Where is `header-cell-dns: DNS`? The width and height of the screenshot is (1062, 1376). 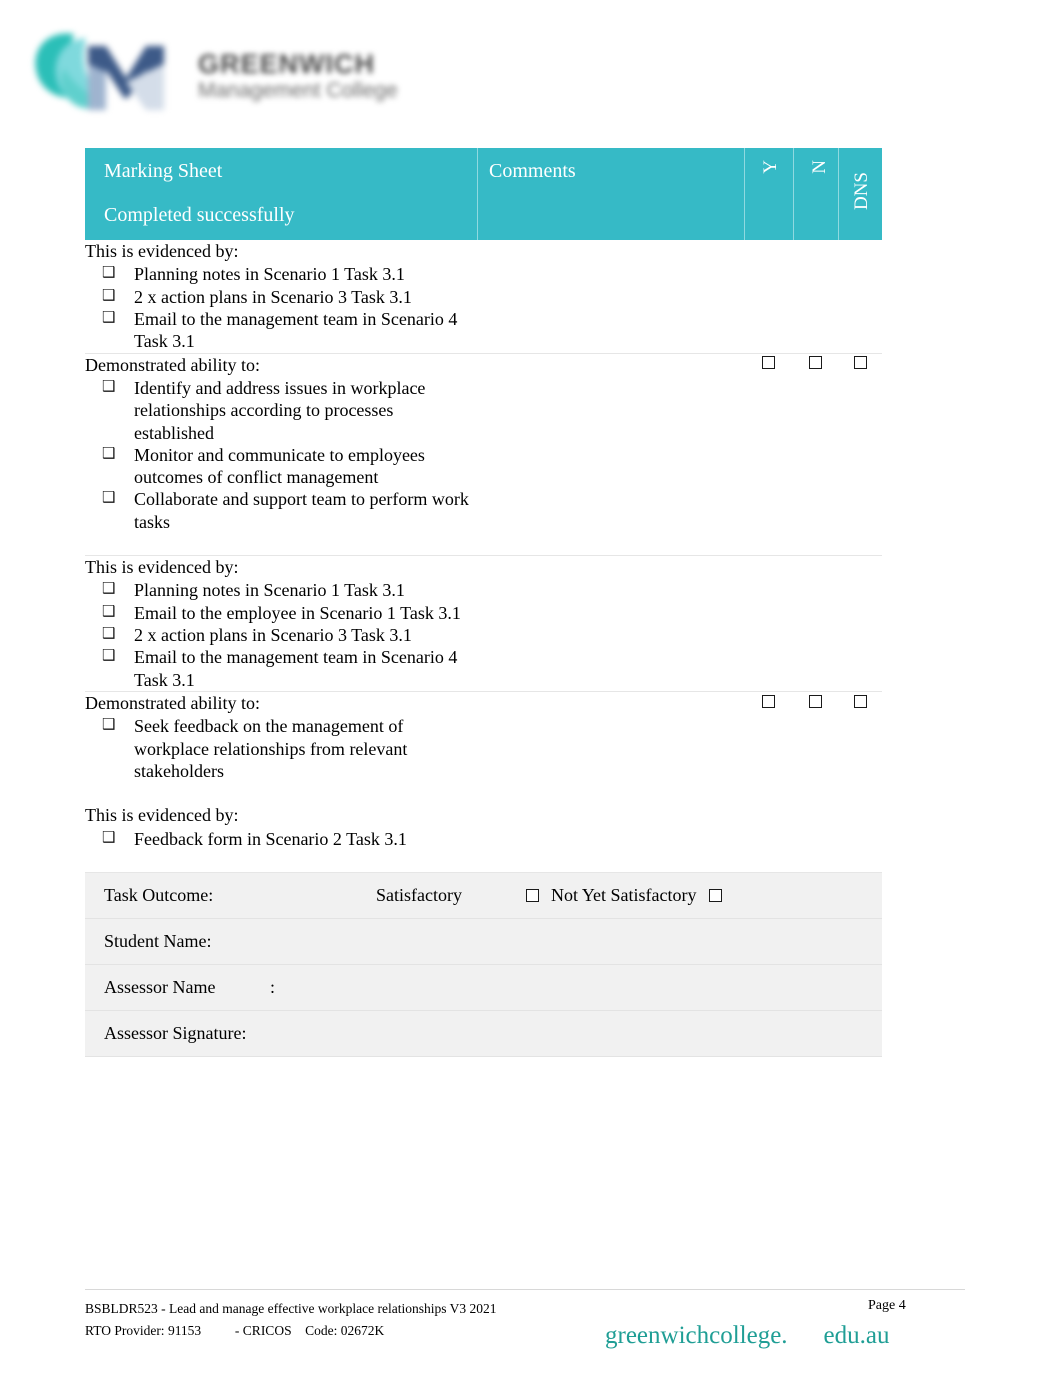
header-cell-dns: DNS is located at coordinates (860, 194).